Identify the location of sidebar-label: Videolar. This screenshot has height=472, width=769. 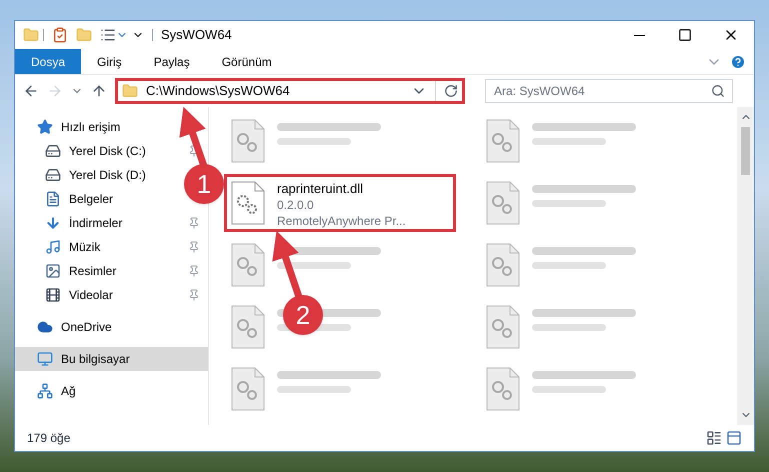
(91, 295).